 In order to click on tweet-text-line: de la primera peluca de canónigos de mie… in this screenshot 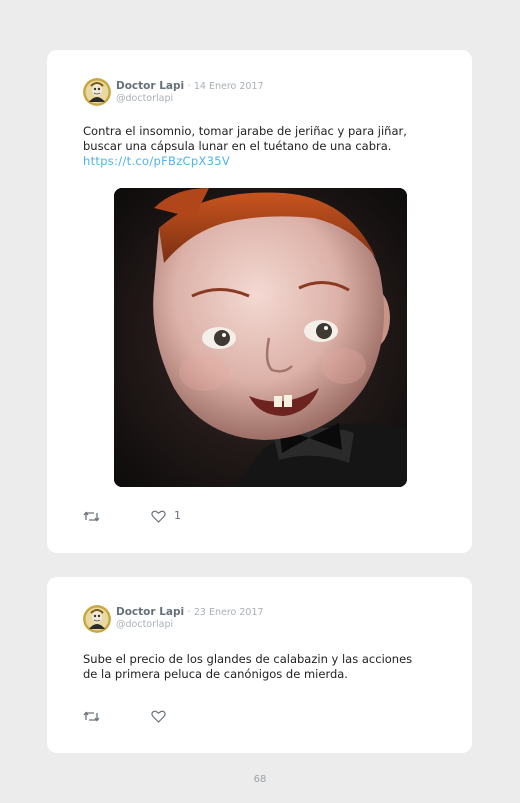, I will do `click(215, 674)`.